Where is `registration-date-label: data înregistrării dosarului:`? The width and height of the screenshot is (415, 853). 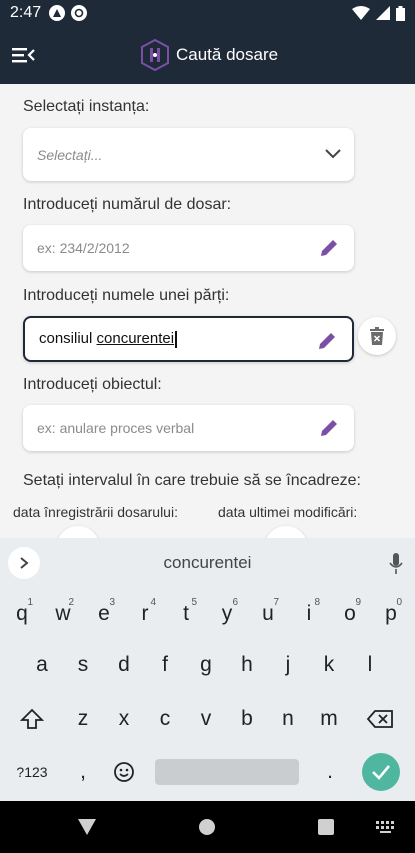 registration-date-label: data înregistrării dosarului: is located at coordinates (95, 512).